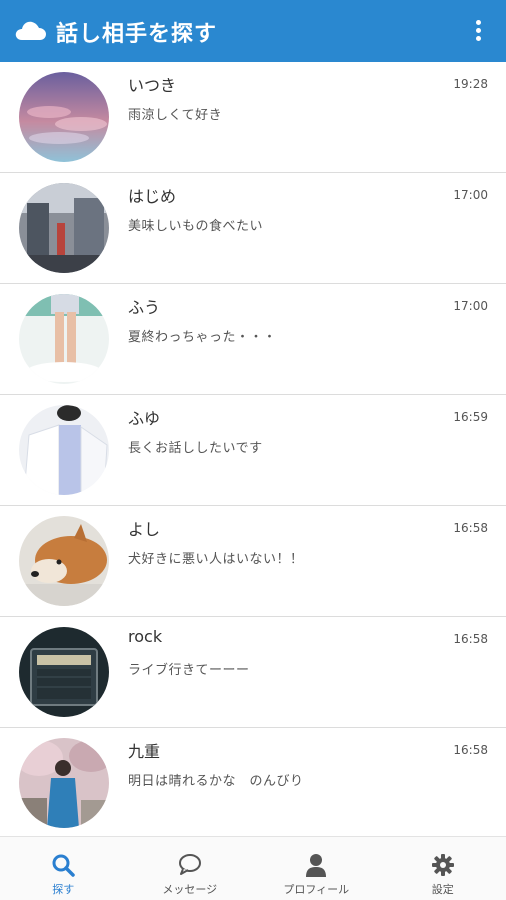 The width and height of the screenshot is (506, 900). What do you see at coordinates (152, 196) in the screenshot?
I see `user-name: はじめ` at bounding box center [152, 196].